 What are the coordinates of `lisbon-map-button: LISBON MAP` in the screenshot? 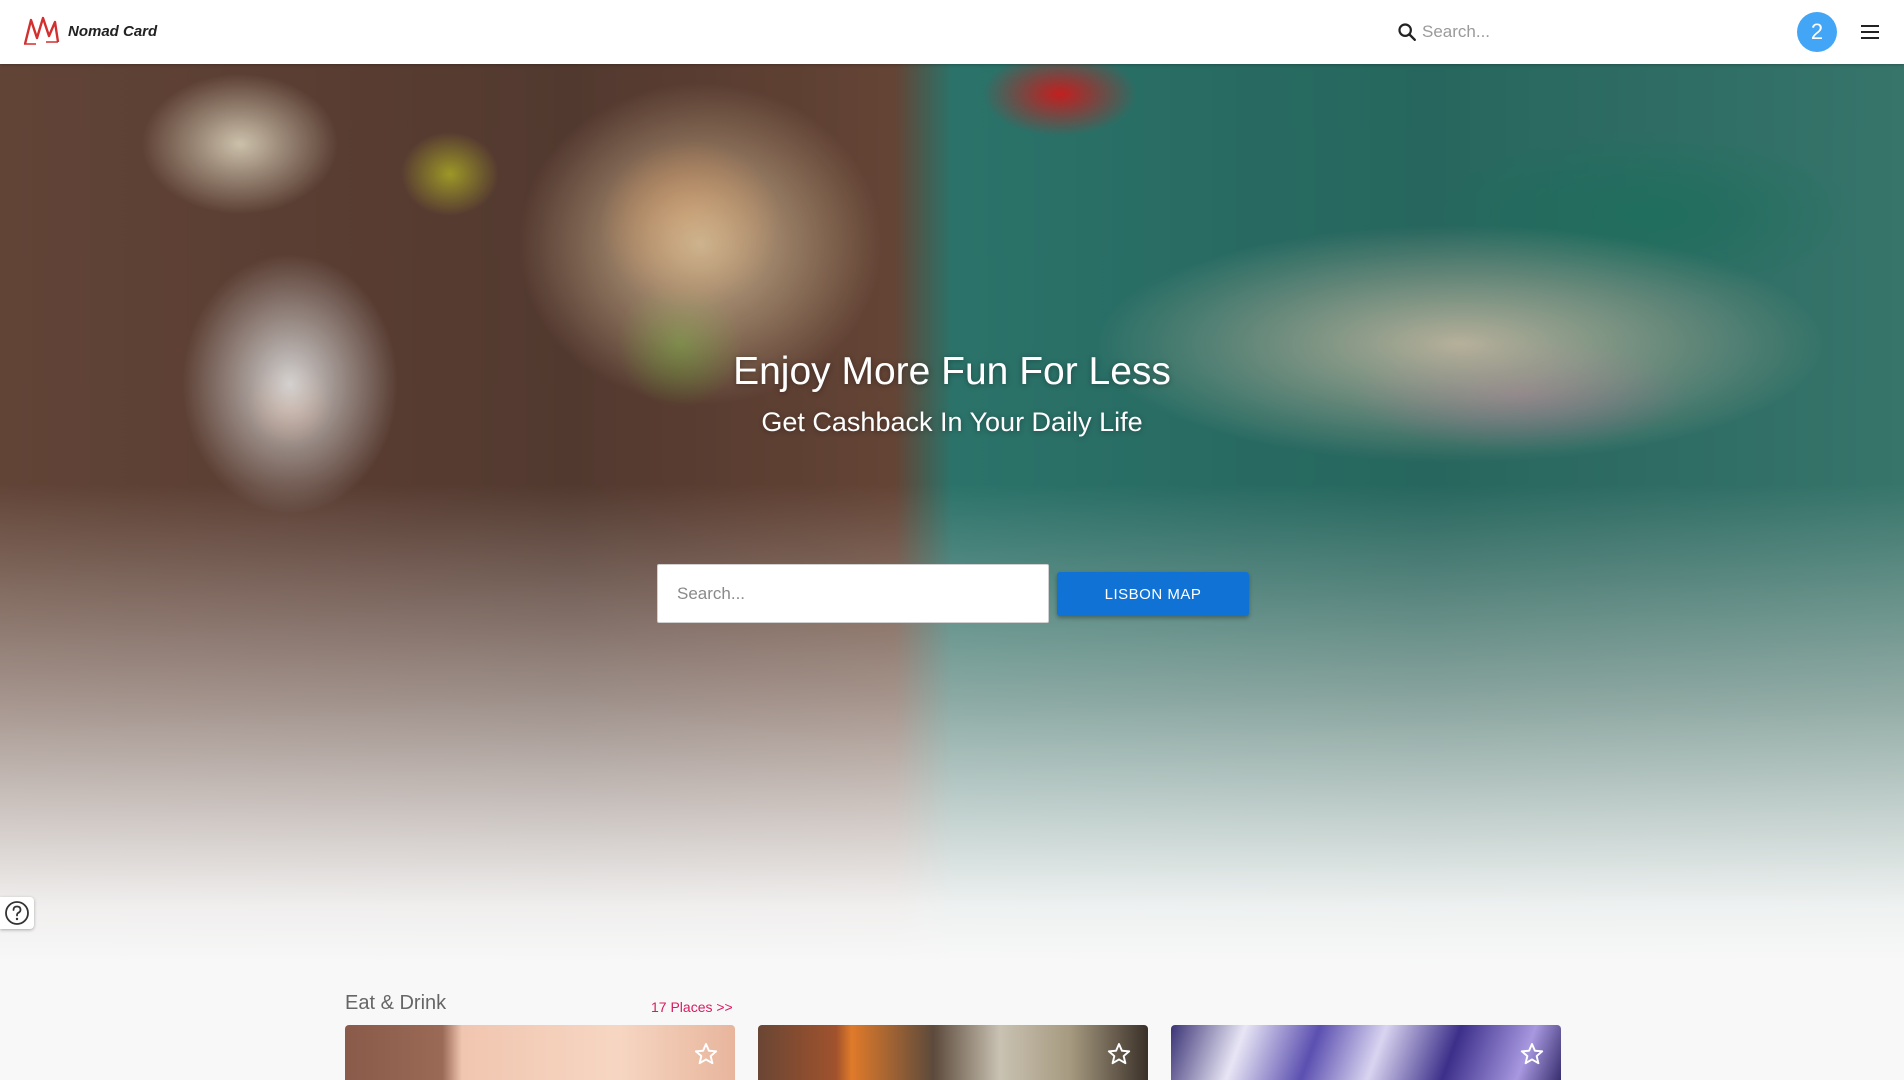 It's located at (1153, 594).